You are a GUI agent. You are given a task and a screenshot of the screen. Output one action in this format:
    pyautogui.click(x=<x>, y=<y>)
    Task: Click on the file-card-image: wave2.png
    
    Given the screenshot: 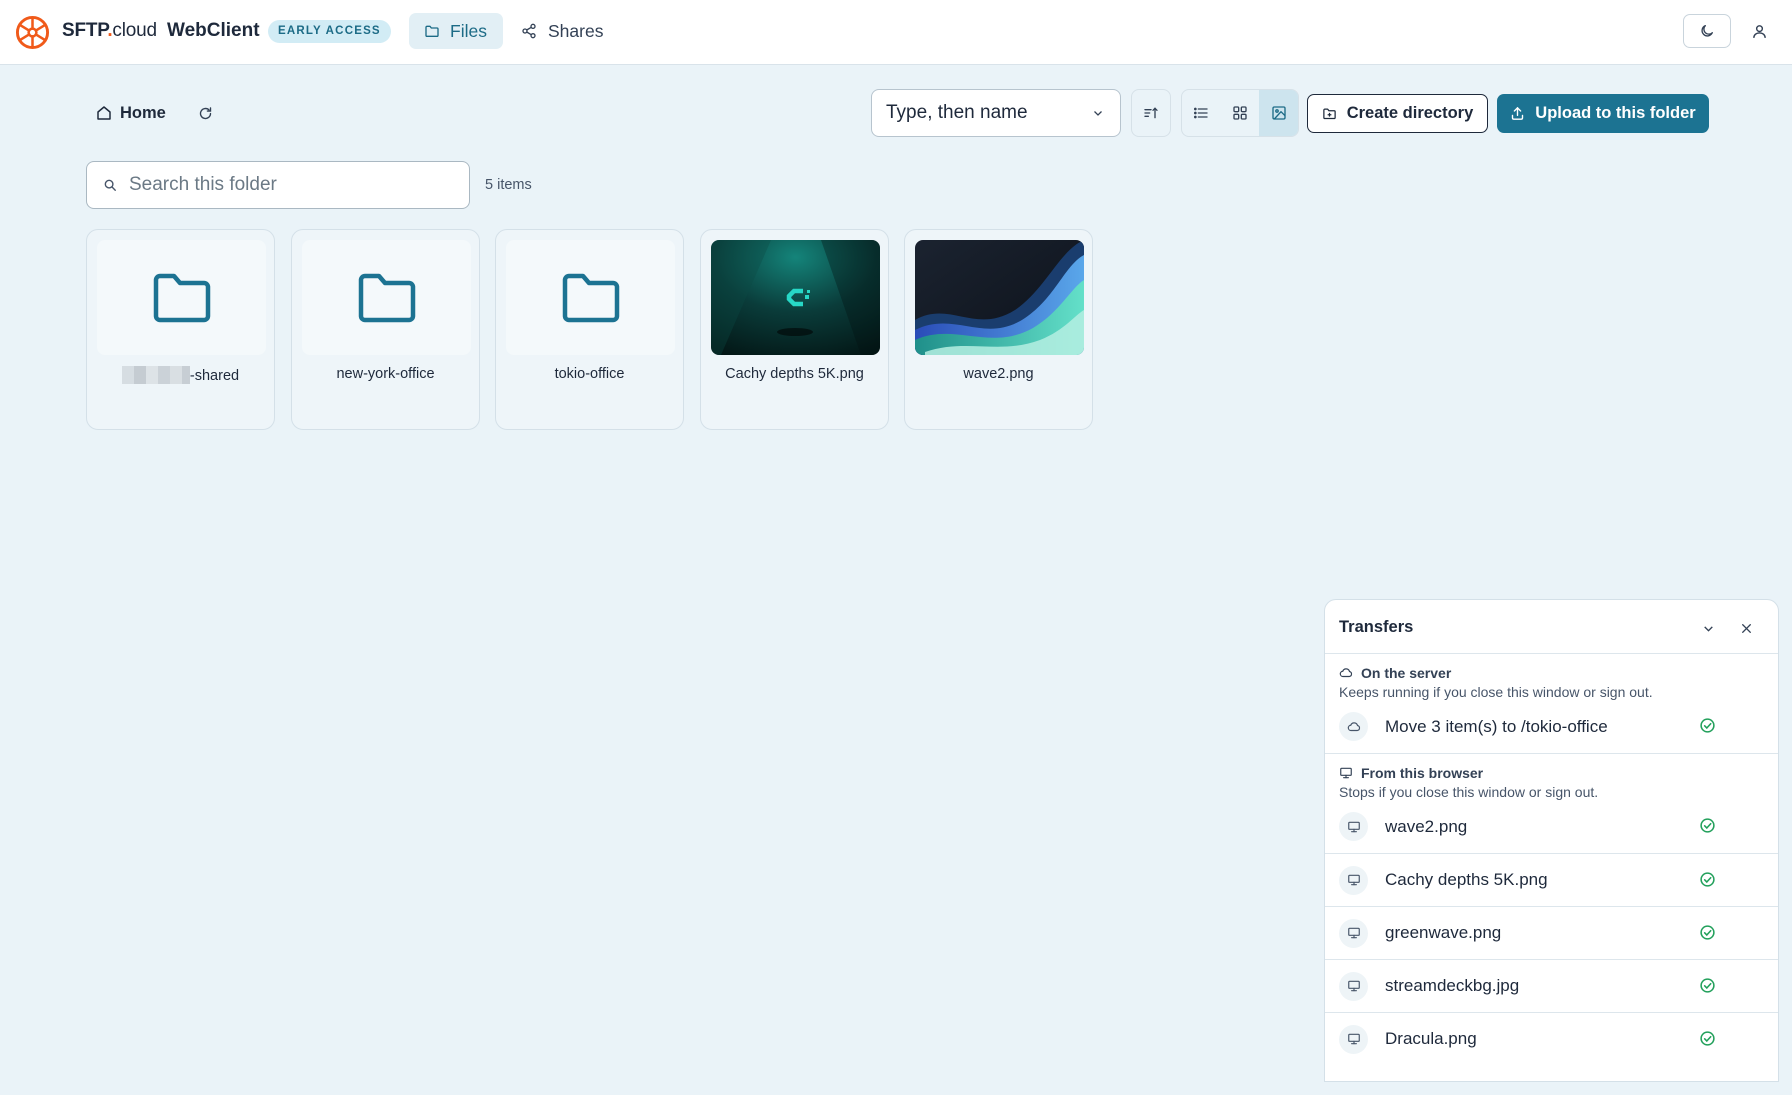 What is the action you would take?
    pyautogui.click(x=998, y=329)
    